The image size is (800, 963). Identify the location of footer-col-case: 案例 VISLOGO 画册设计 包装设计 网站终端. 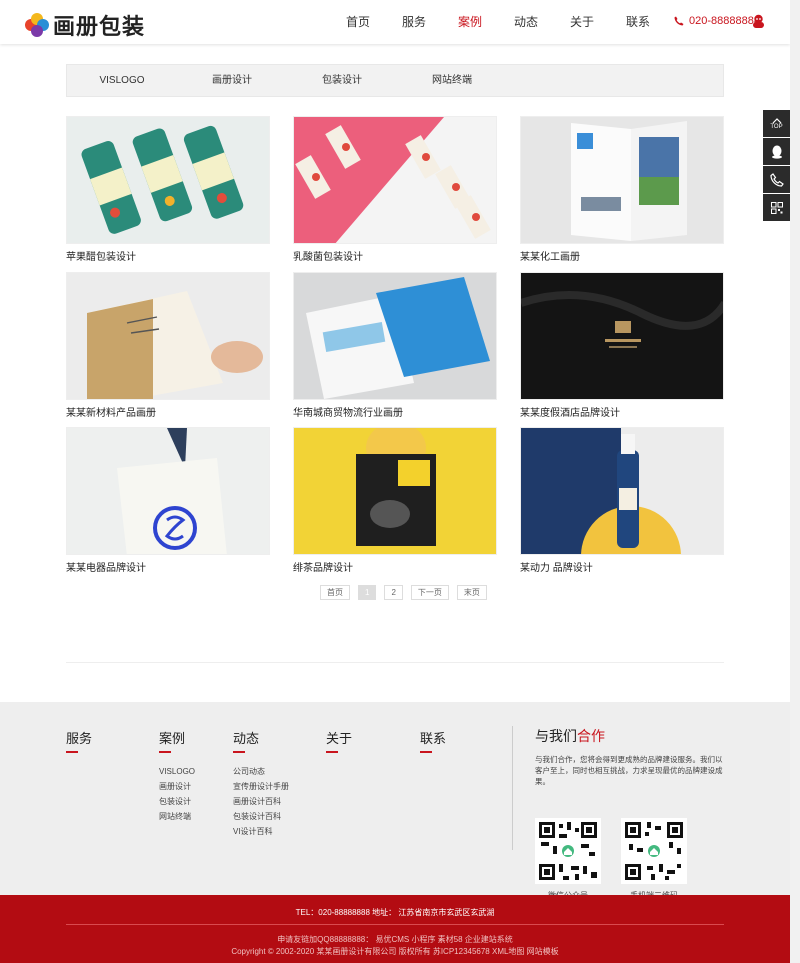
(177, 776).